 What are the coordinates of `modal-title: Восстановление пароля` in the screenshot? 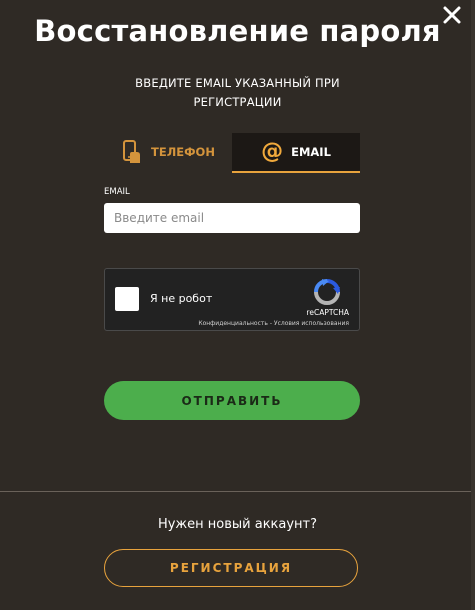 It's located at (237, 31).